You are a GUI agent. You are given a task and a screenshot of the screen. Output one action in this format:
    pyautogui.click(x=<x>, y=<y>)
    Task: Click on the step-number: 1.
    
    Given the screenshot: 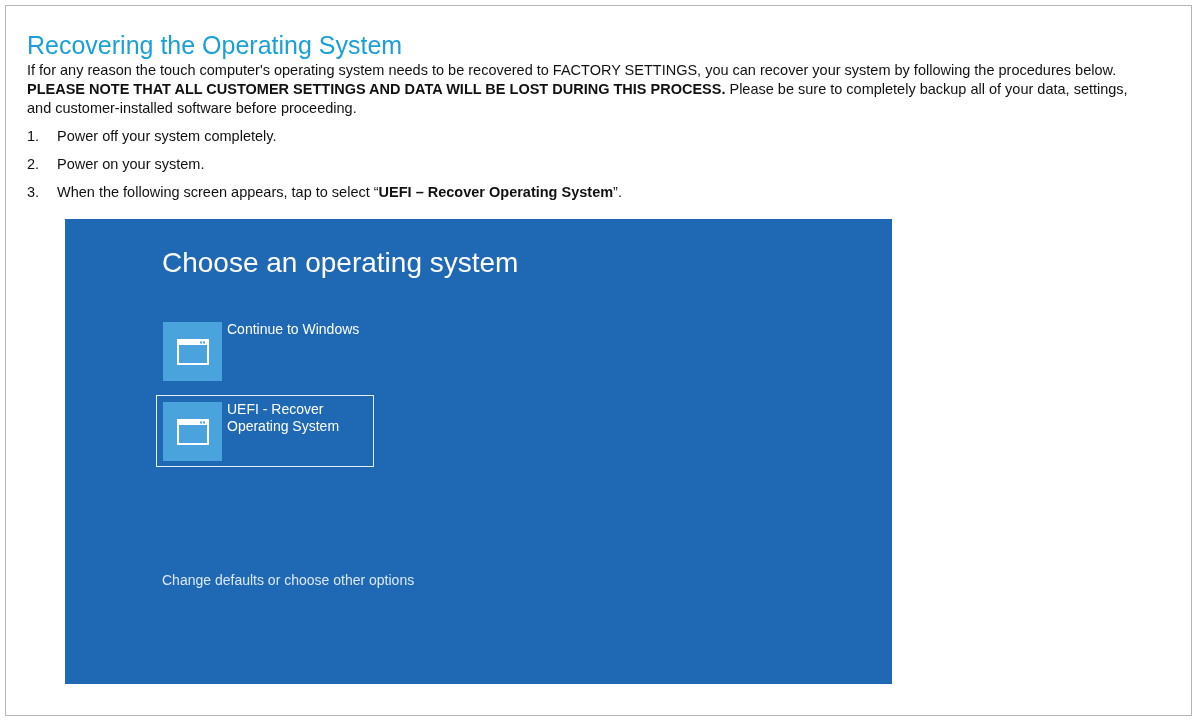 What is the action you would take?
    pyautogui.click(x=34, y=136)
    